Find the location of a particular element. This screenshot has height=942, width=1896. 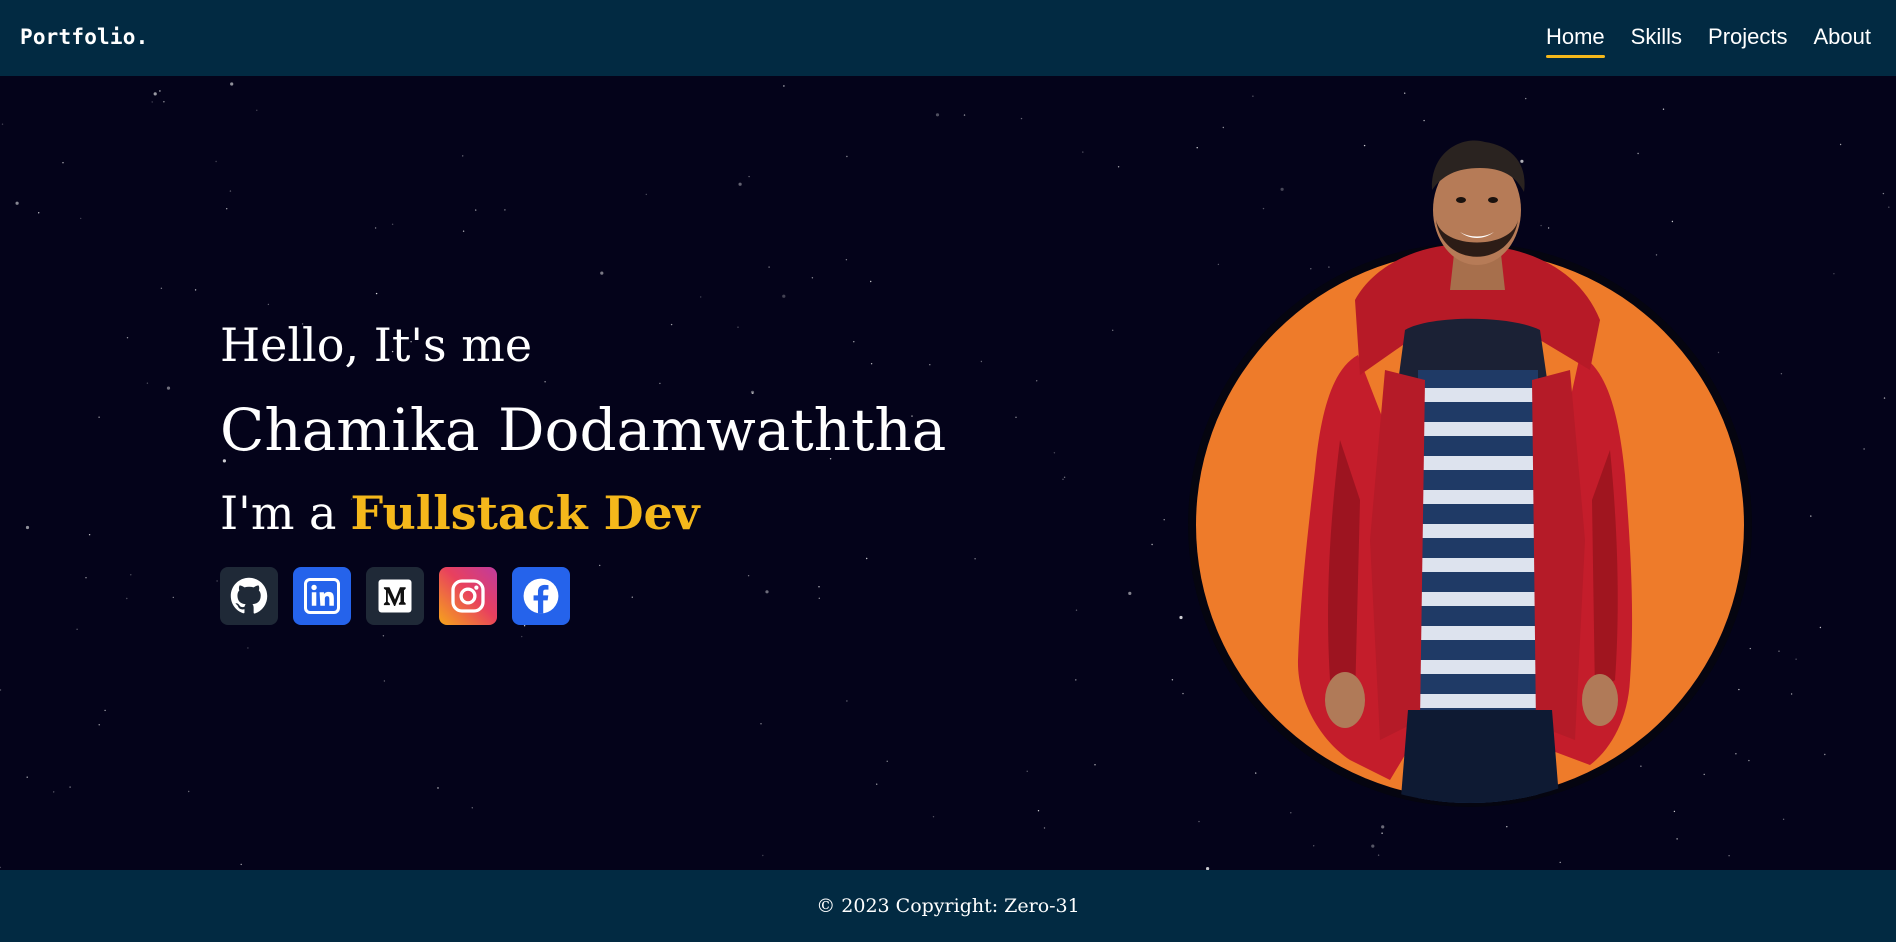

nav-link-skills: Skills is located at coordinates (1656, 40).